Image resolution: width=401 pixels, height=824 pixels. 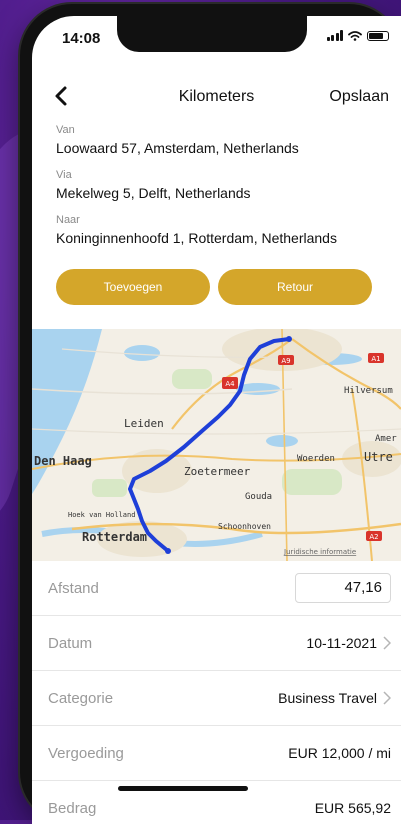 What do you see at coordinates (327, 698) in the screenshot?
I see `category-value: Business Travel` at bounding box center [327, 698].